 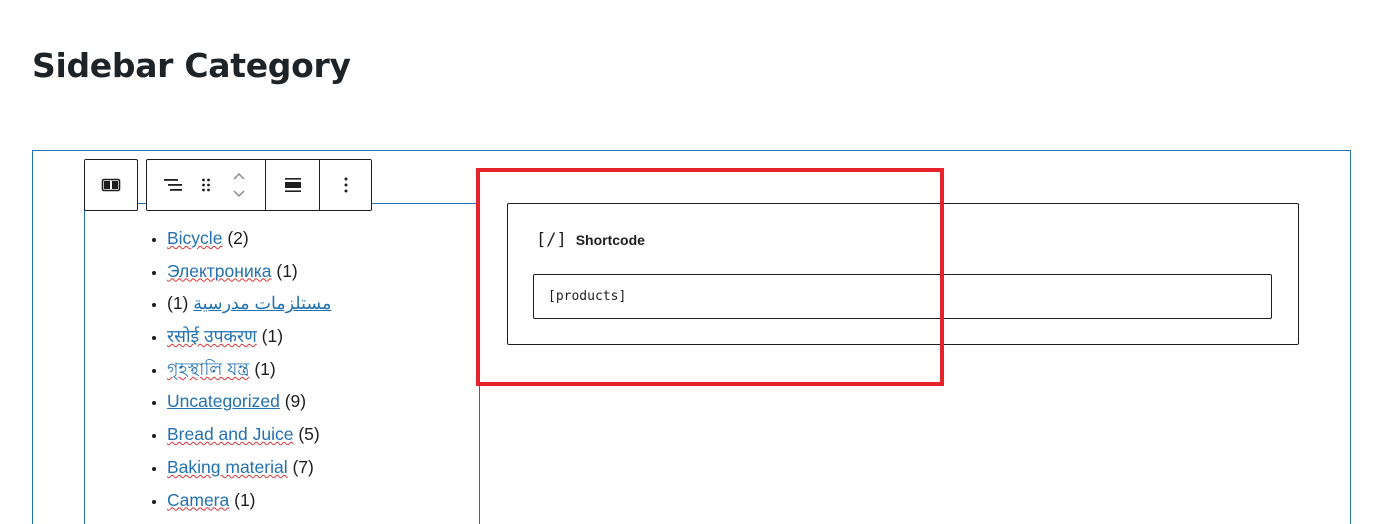 I want to click on category-link: Электроника, so click(x=219, y=271).